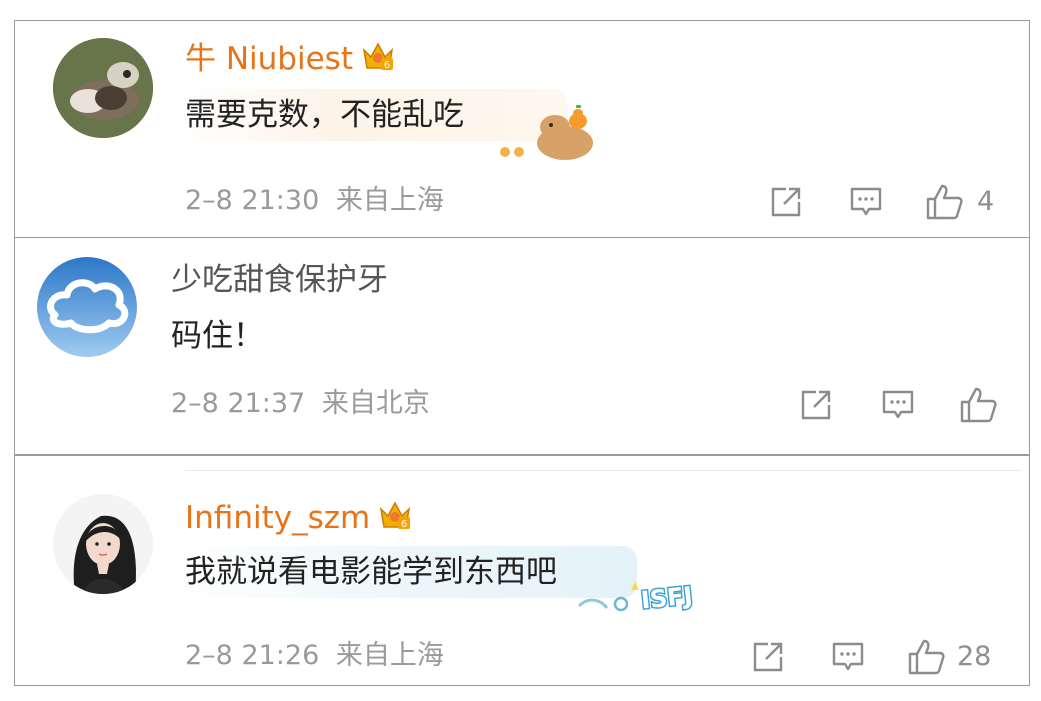  Describe the element at coordinates (636, 598) in the screenshot. I see `isfj-sticker-icon: ISFJ` at that location.